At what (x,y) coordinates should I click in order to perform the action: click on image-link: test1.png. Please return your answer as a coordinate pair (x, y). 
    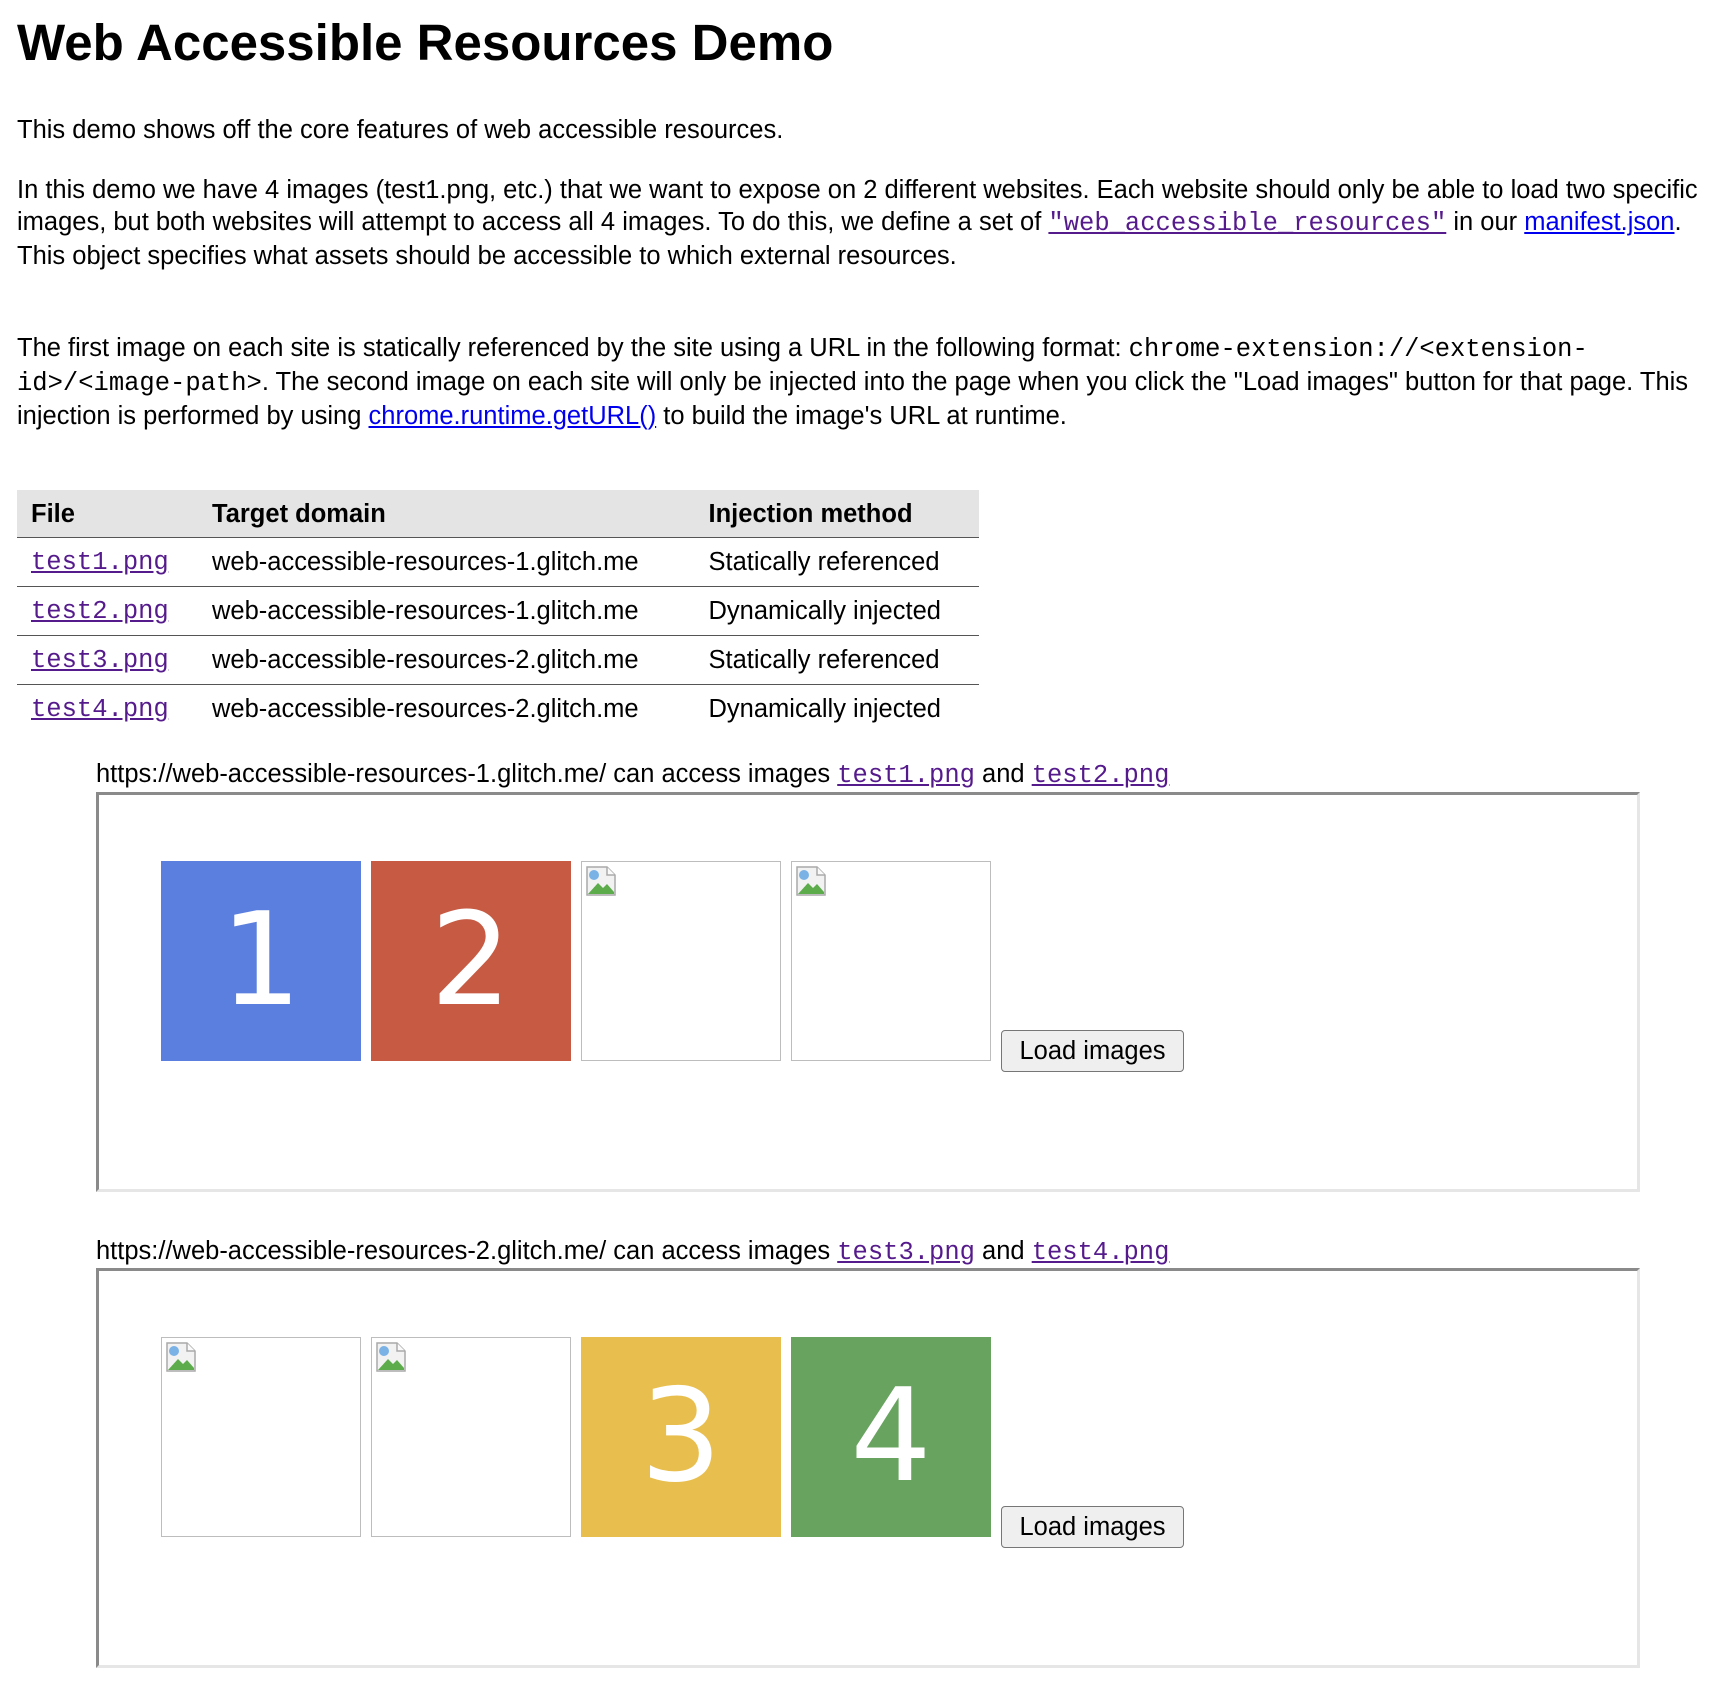
    Looking at the image, I should click on (906, 775).